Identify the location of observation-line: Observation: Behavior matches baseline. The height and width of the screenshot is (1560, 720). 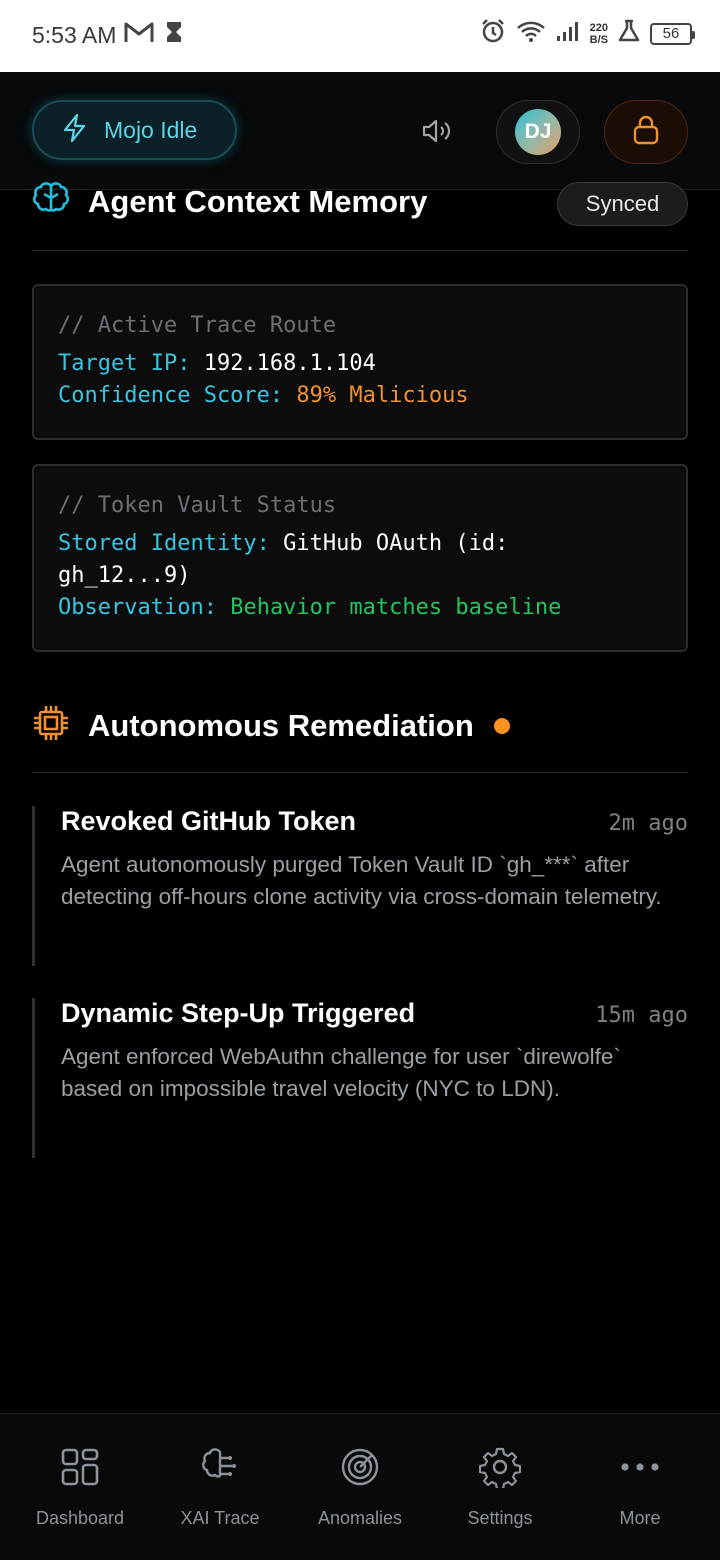
(360, 608).